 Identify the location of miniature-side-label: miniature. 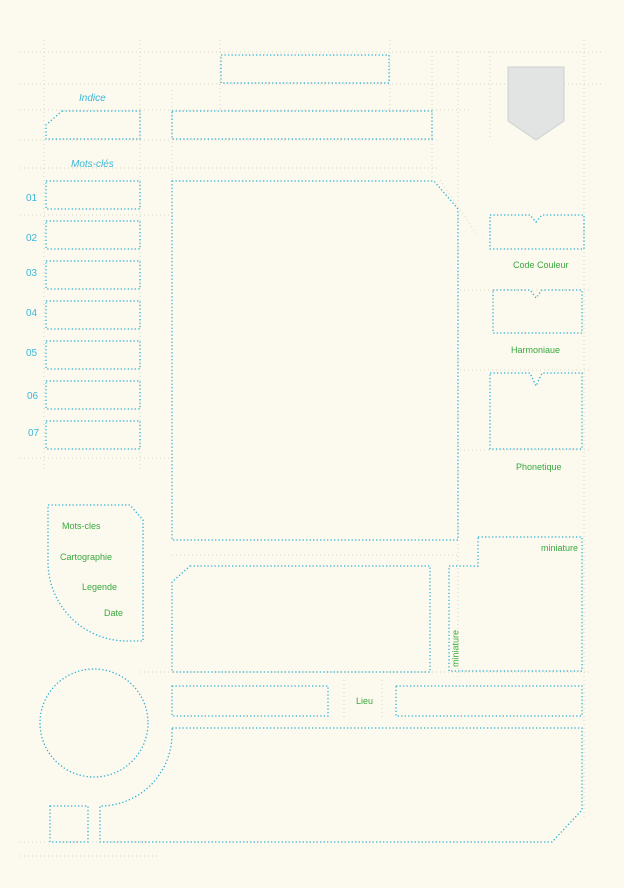
(455, 649).